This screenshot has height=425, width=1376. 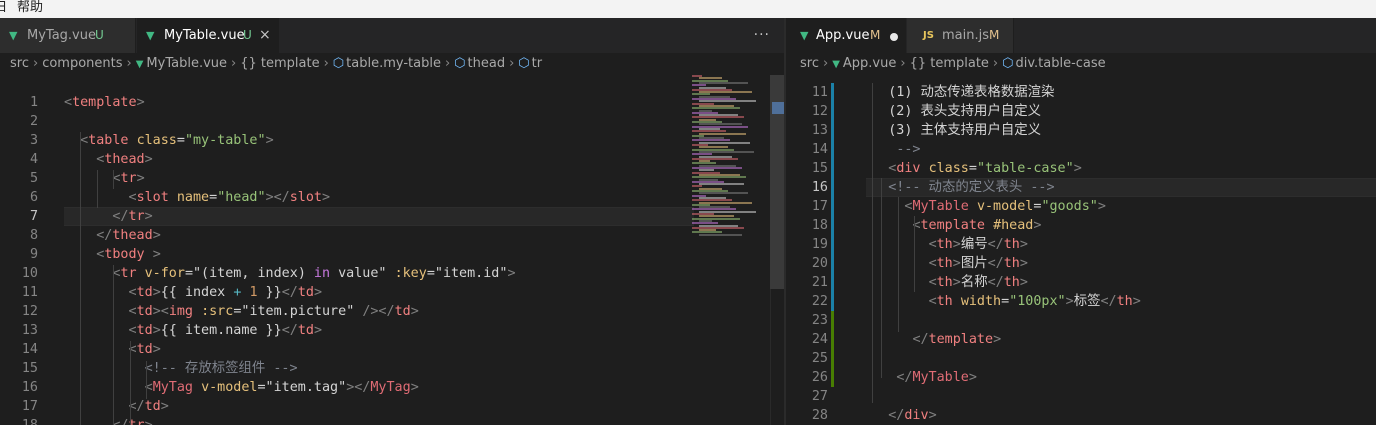 What do you see at coordinates (392, 254) in the screenshot?
I see `code-line: 9 <tbody >` at bounding box center [392, 254].